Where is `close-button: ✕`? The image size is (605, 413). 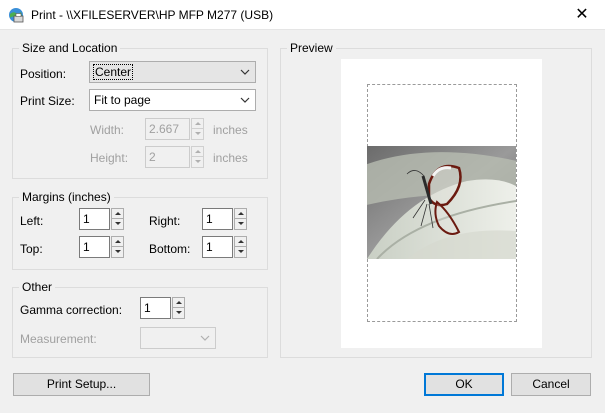
close-button: ✕ is located at coordinates (582, 15).